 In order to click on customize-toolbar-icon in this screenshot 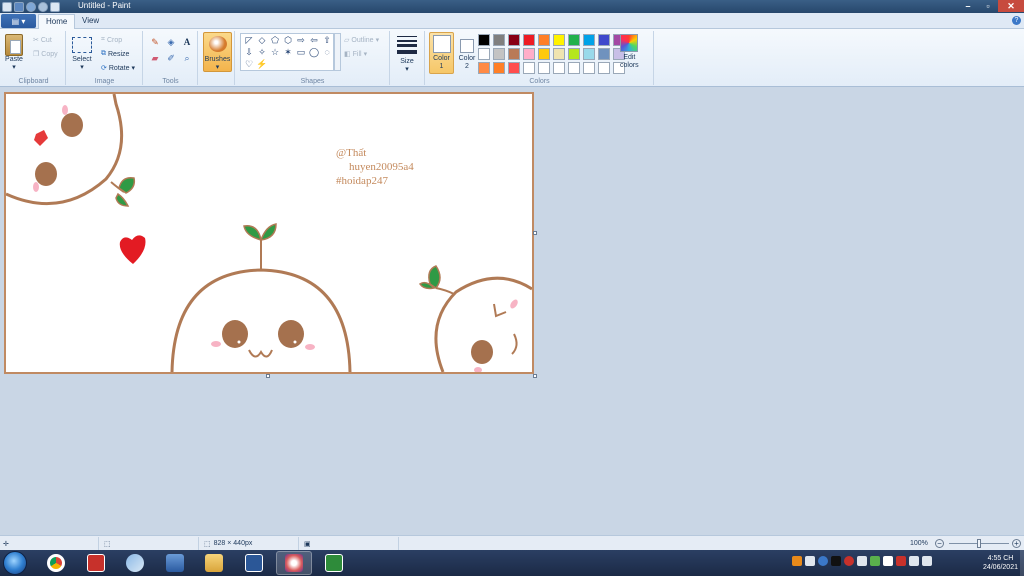, I will do `click(55, 6)`.